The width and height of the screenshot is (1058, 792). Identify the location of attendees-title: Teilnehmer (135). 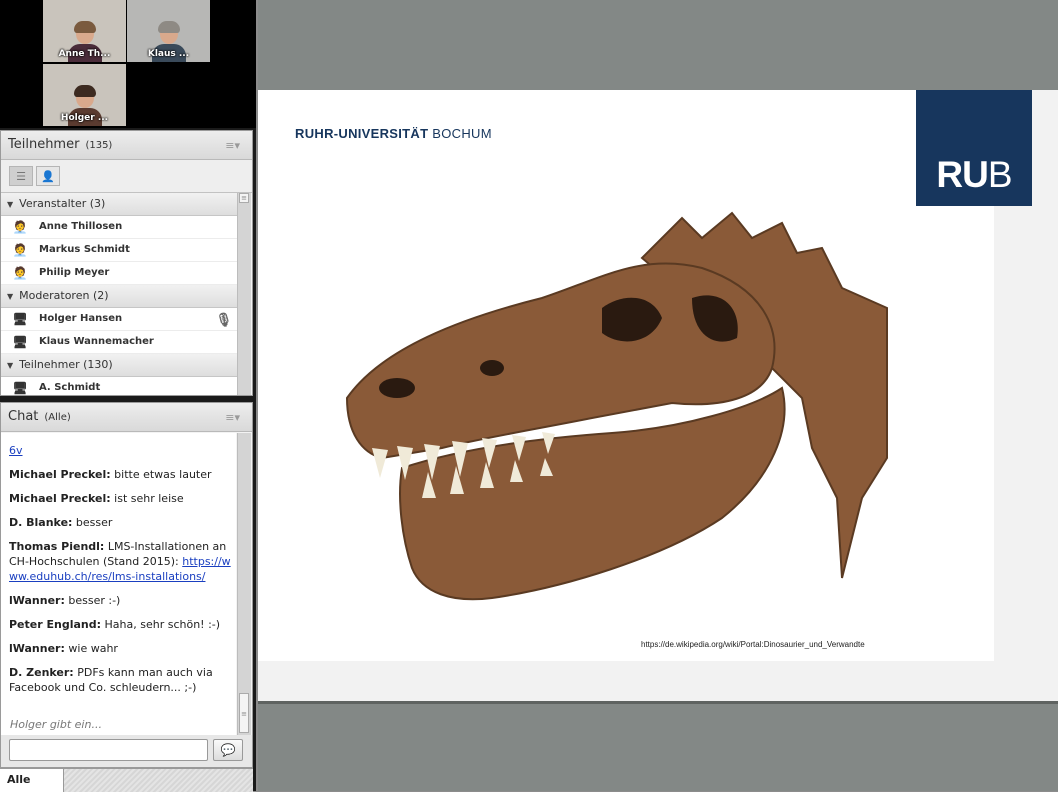
(60, 144).